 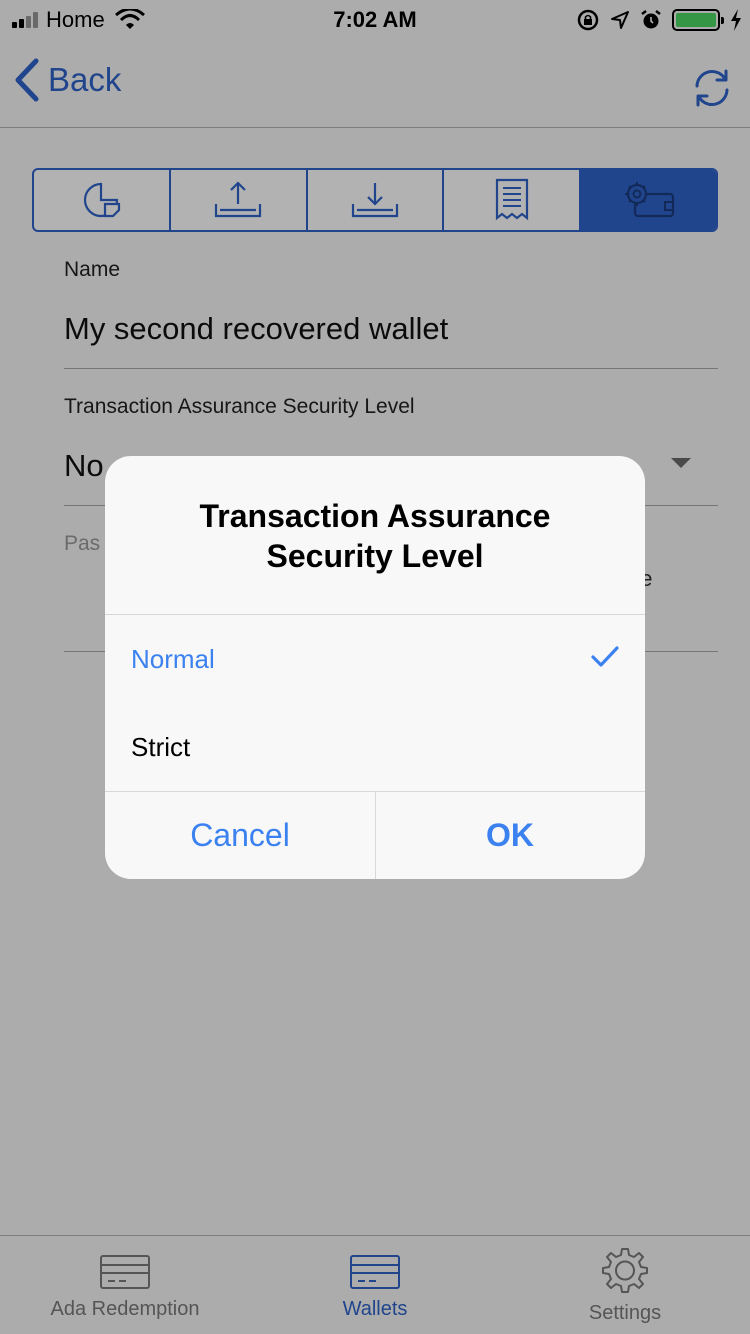 What do you see at coordinates (605, 656) in the screenshot?
I see `checkmark-icon` at bounding box center [605, 656].